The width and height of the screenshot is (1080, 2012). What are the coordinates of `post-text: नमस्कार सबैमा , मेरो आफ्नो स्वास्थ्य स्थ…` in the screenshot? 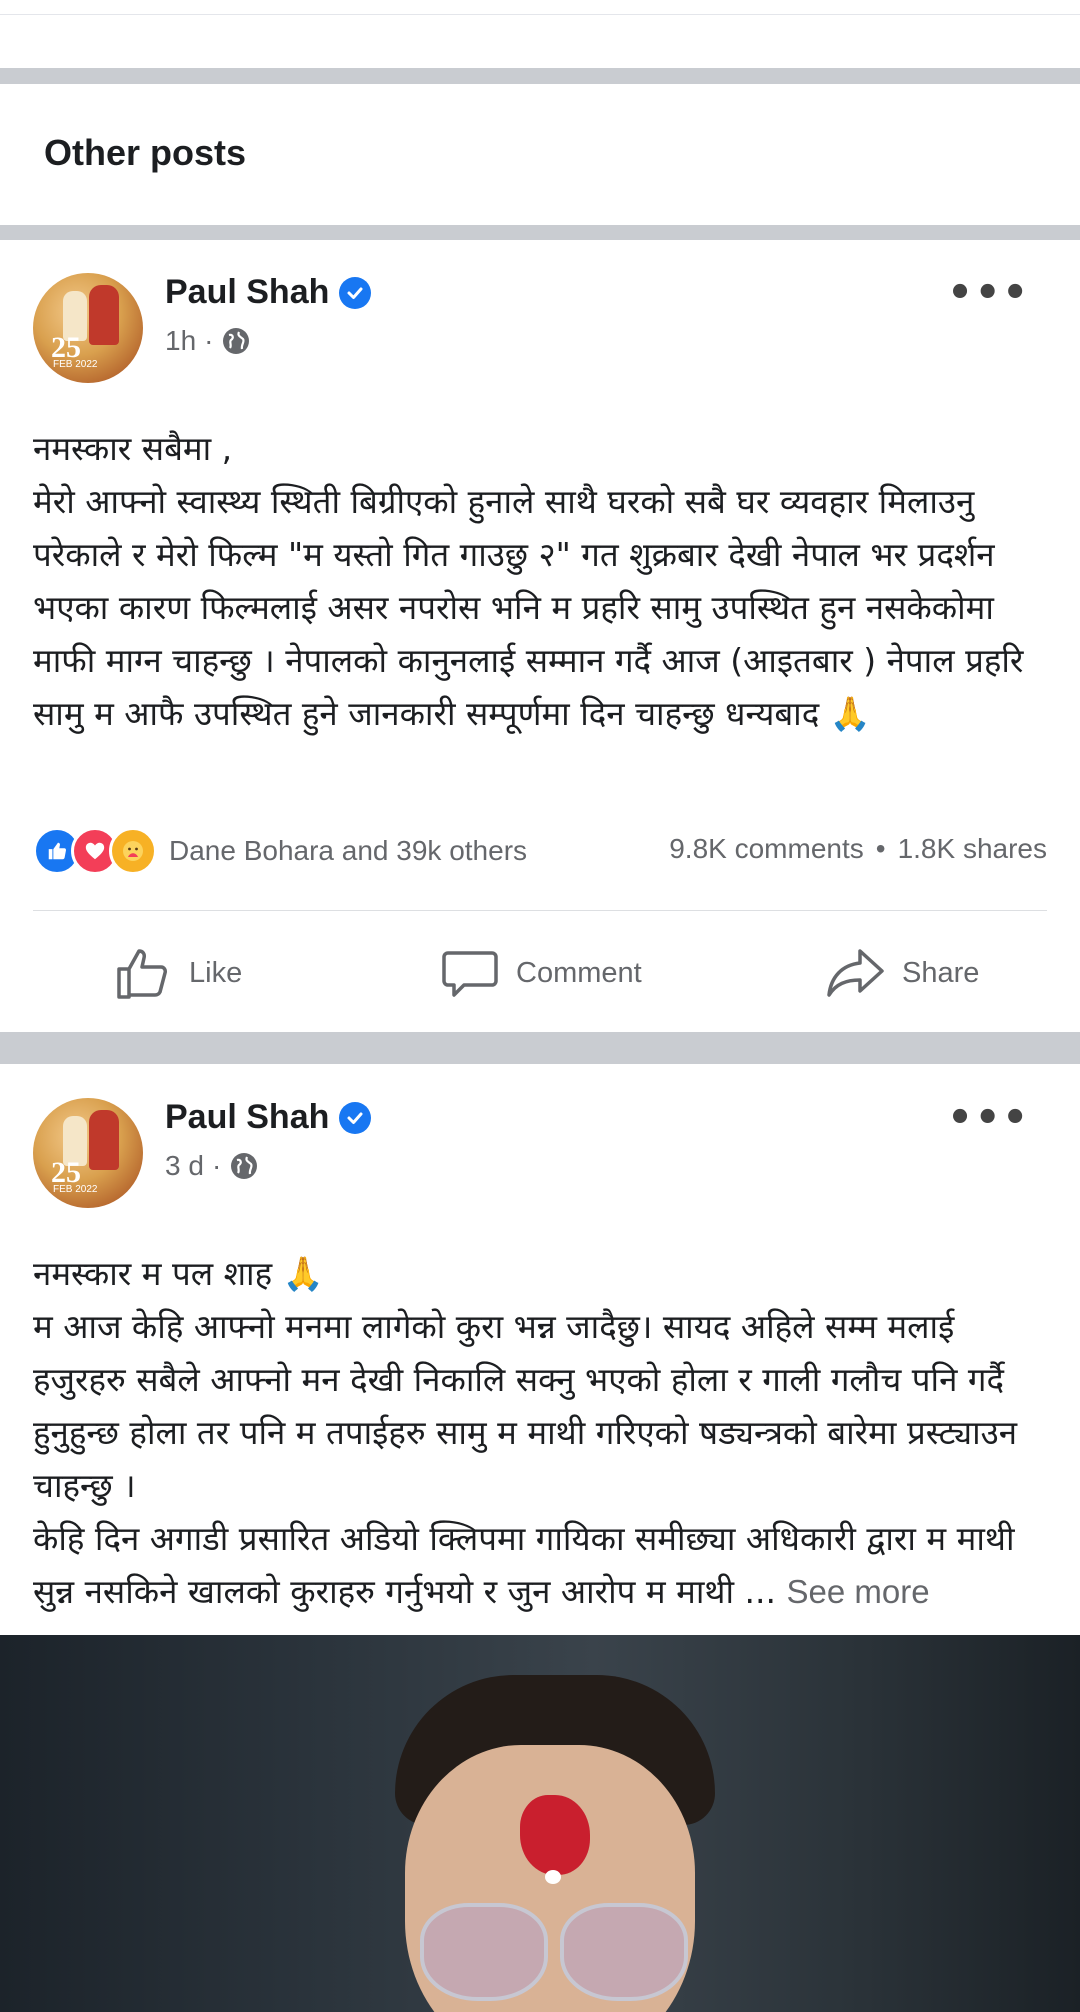 It's located at (538, 581).